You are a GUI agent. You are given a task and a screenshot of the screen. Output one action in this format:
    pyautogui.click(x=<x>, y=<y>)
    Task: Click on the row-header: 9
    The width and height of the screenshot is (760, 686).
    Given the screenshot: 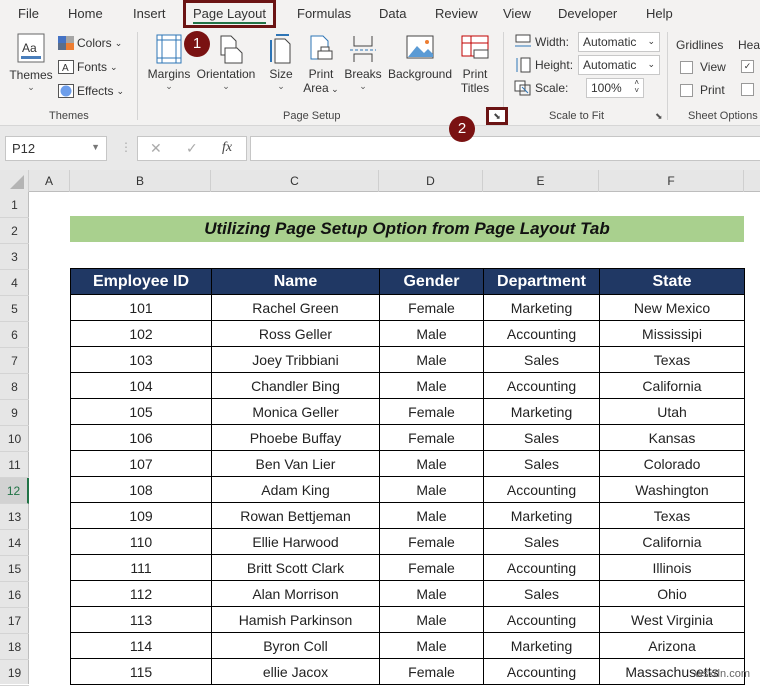 What is the action you would take?
    pyautogui.click(x=14, y=413)
    